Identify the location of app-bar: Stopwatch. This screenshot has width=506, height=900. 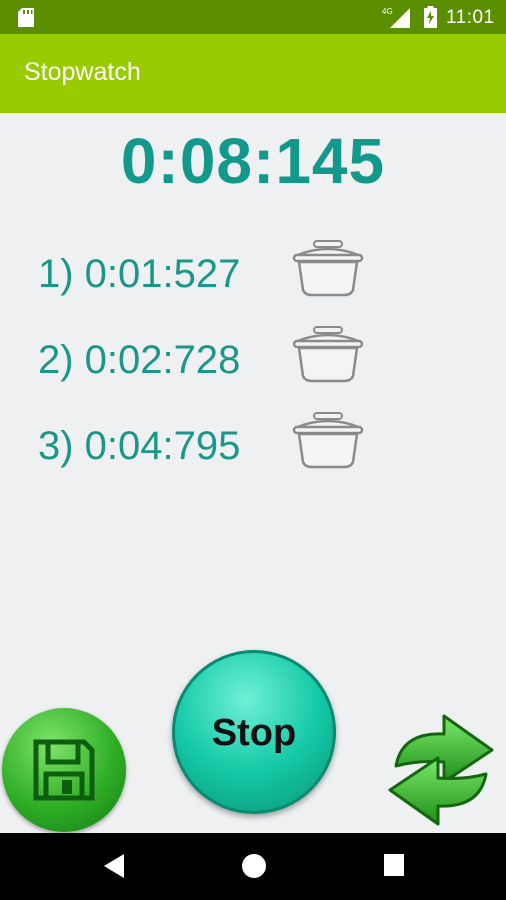
(253, 73).